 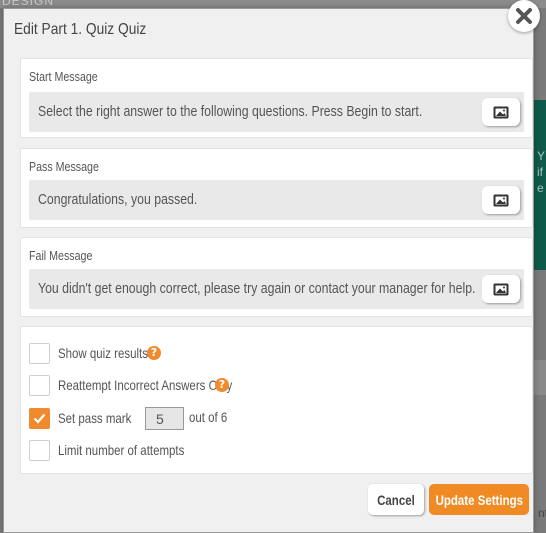 I want to click on fail-message-image-button, so click(x=501, y=289).